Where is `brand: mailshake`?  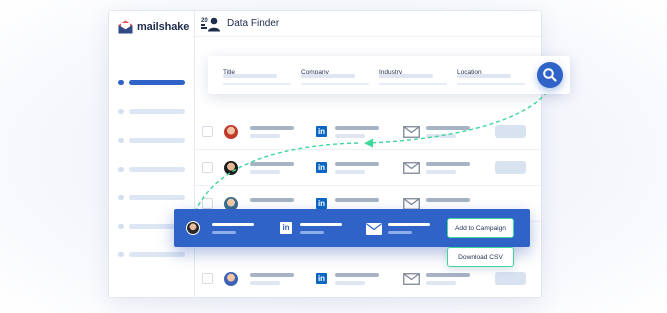 brand: mailshake is located at coordinates (153, 27).